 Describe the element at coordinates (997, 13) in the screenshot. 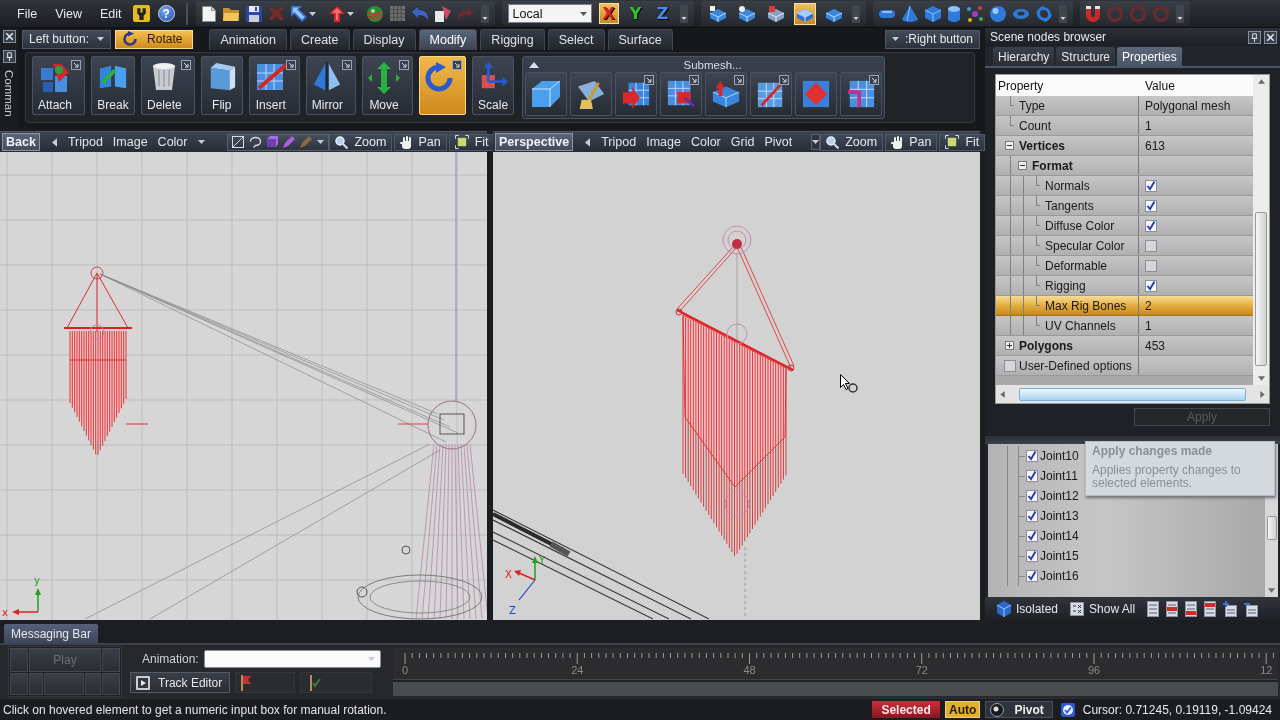

I see `sphere-icon` at that location.